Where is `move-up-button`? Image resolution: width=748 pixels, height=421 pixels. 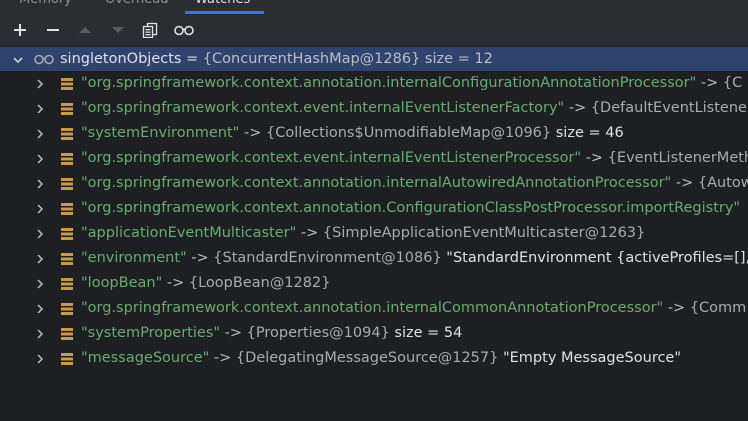
move-up-button is located at coordinates (85, 30).